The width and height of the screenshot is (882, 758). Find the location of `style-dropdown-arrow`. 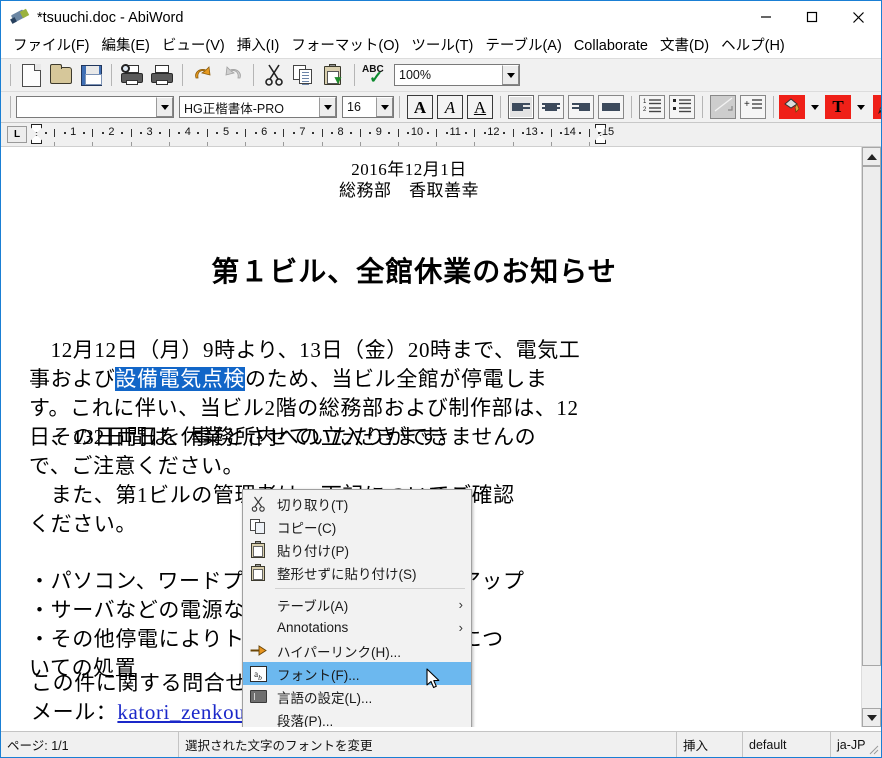

style-dropdown-arrow is located at coordinates (164, 107).